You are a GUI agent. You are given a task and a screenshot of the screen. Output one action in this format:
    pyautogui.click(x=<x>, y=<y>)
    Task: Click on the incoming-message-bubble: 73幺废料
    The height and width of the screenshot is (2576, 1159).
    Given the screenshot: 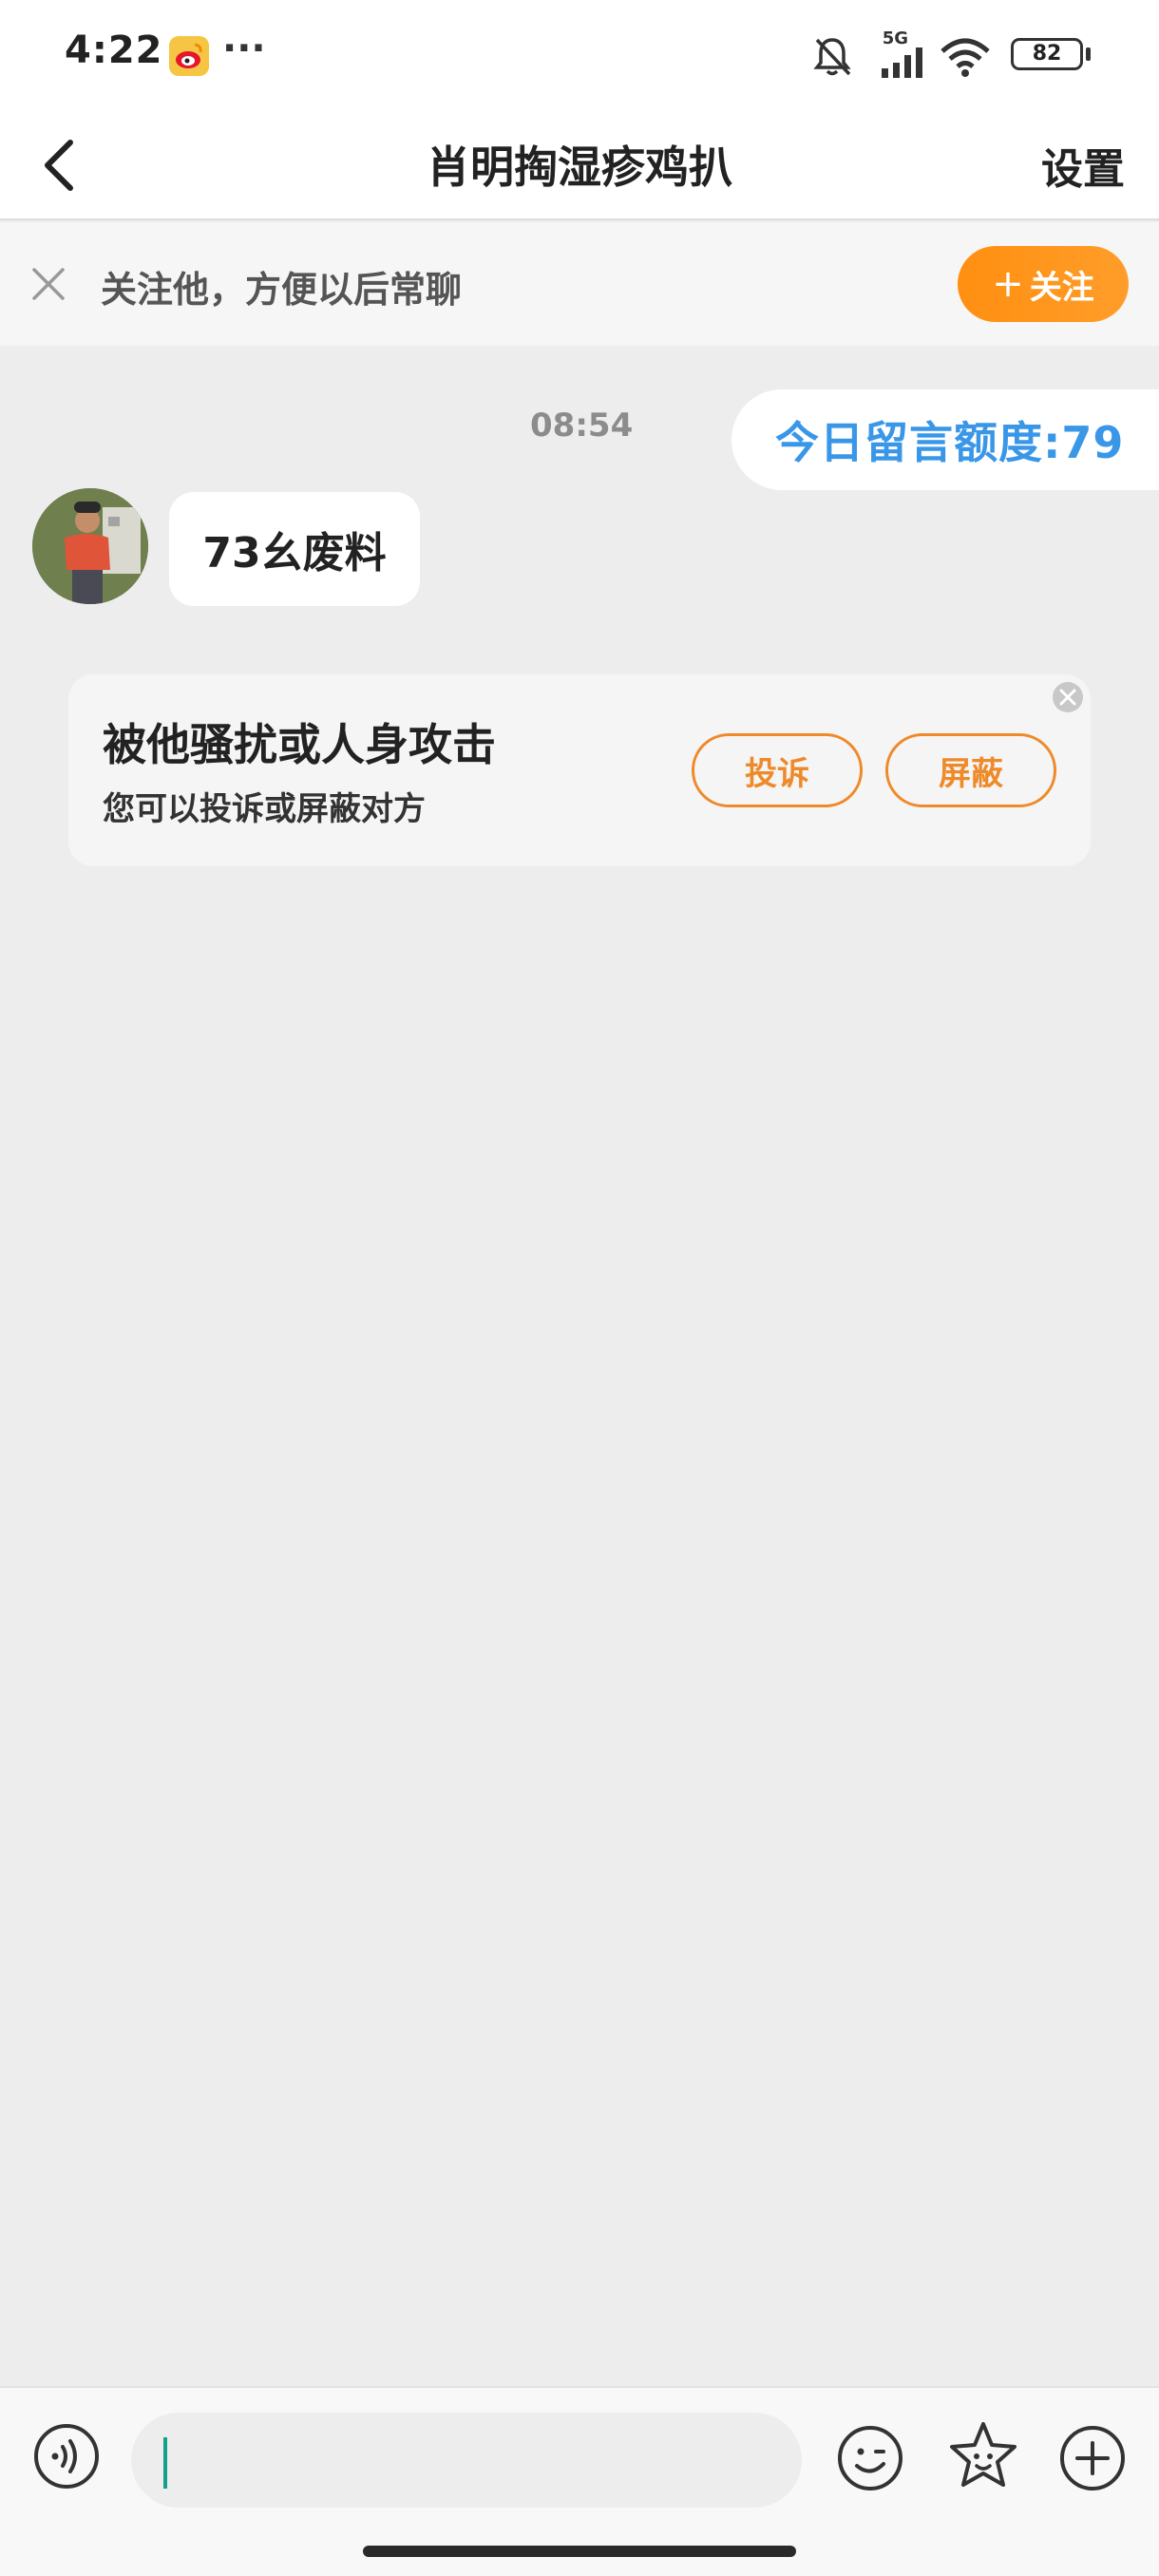 What is the action you would take?
    pyautogui.click(x=294, y=549)
    